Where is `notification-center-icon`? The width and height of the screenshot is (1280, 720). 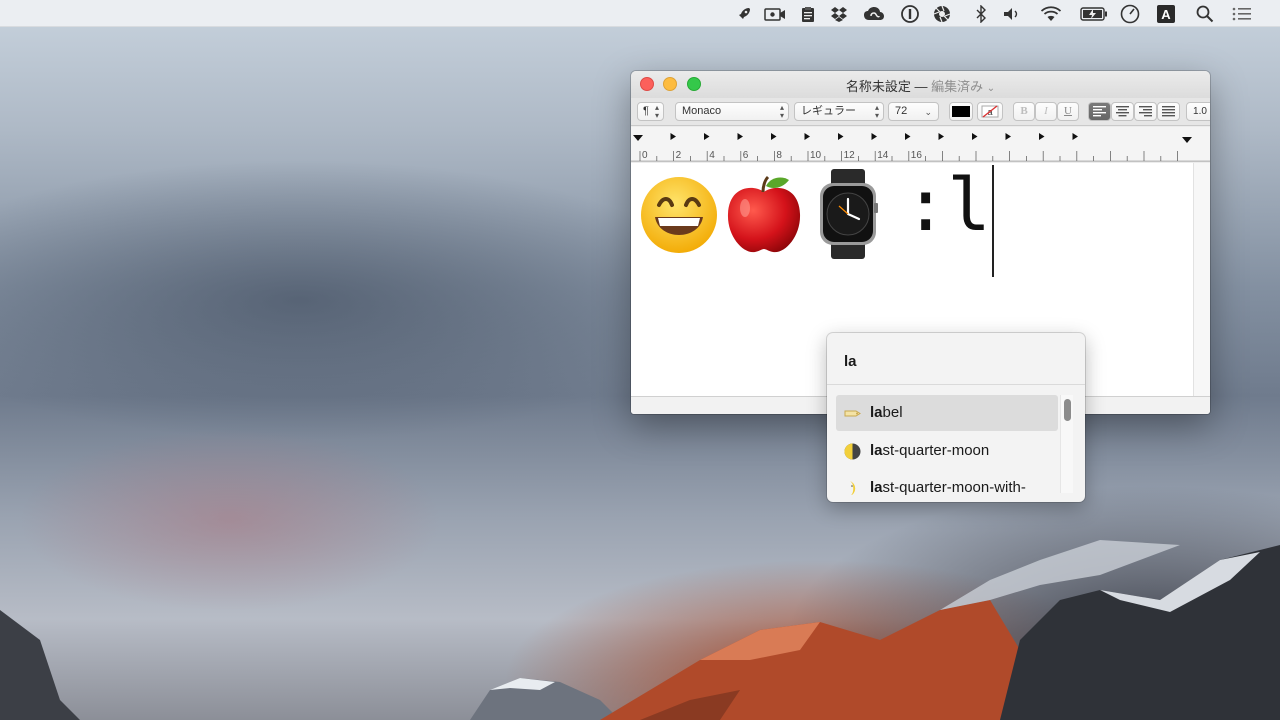 notification-center-icon is located at coordinates (1242, 14).